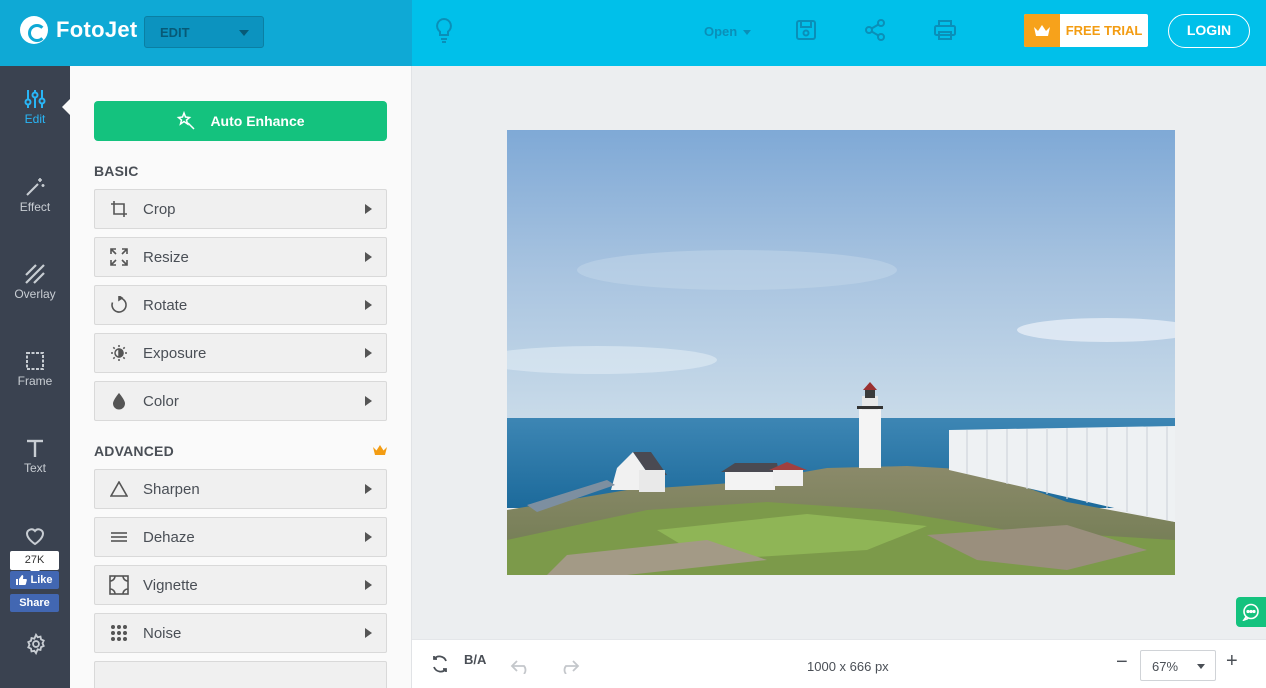  Describe the element at coordinates (240, 257) in the screenshot. I see `resize-tool-button: Resize` at that location.